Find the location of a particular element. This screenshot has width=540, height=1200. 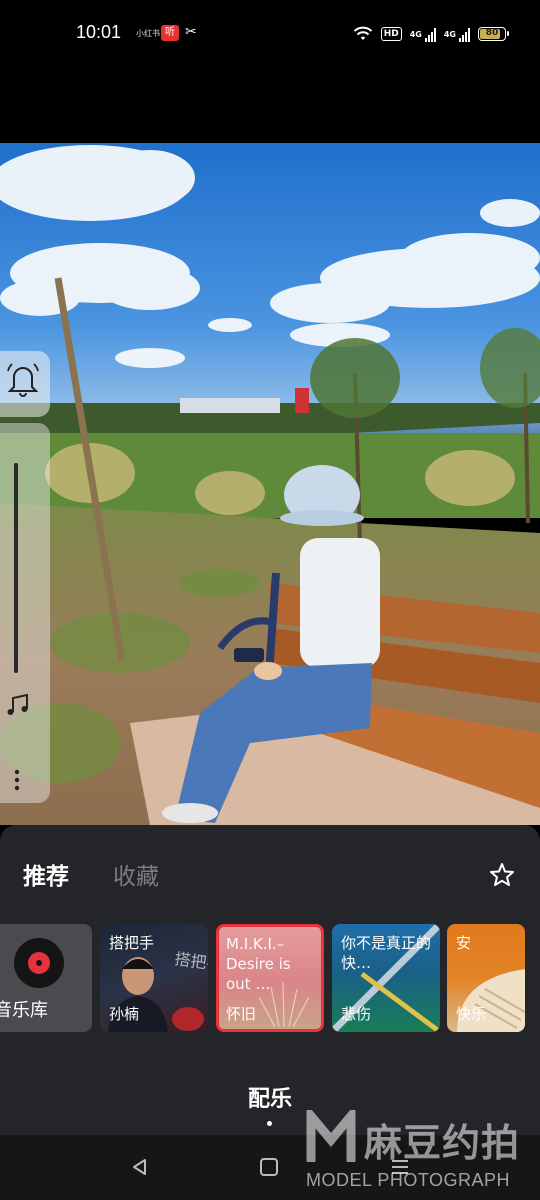

battery-icon: 80 is located at coordinates (493, 34).